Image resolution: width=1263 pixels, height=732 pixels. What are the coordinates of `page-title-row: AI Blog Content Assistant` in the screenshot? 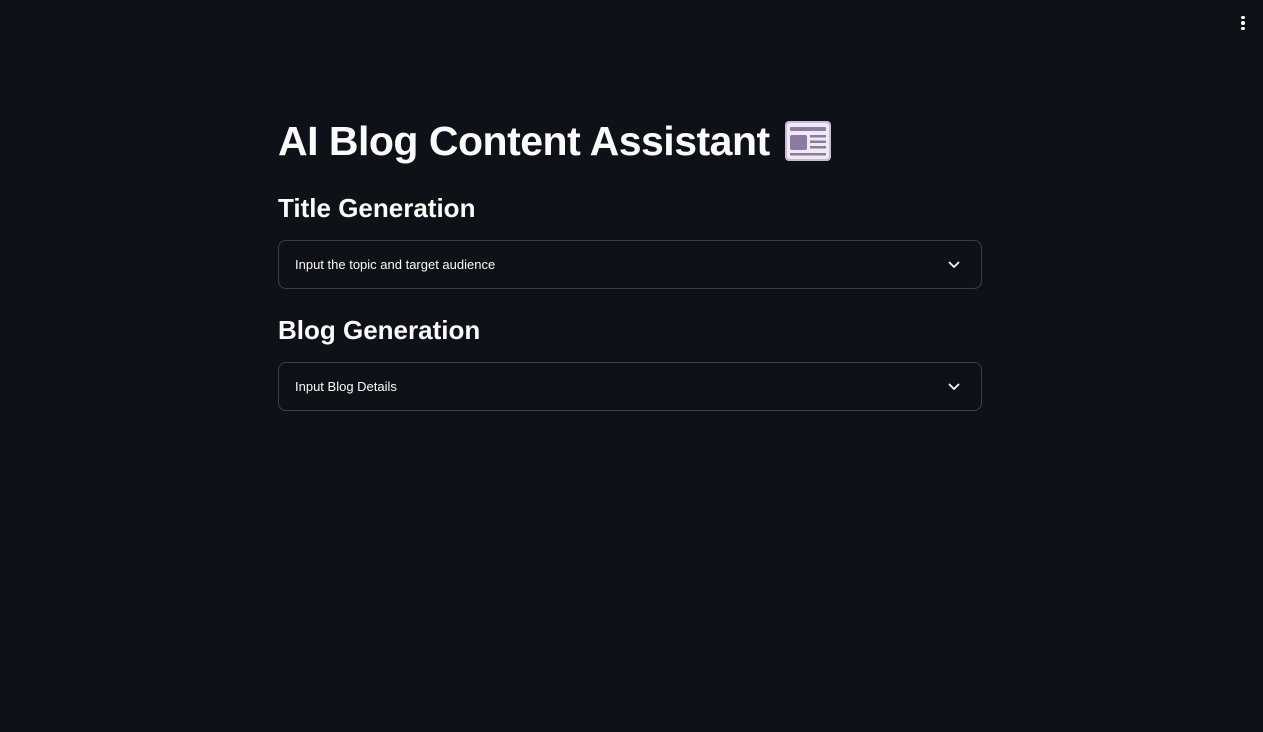 It's located at (555, 141).